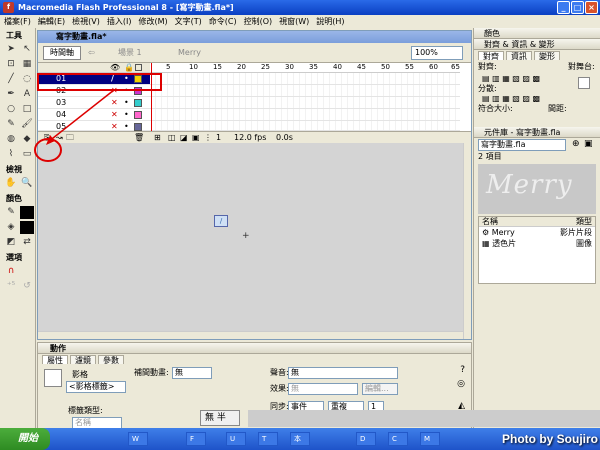 The width and height of the screenshot is (600, 450). I want to click on menu-control: 控制(O), so click(258, 21).